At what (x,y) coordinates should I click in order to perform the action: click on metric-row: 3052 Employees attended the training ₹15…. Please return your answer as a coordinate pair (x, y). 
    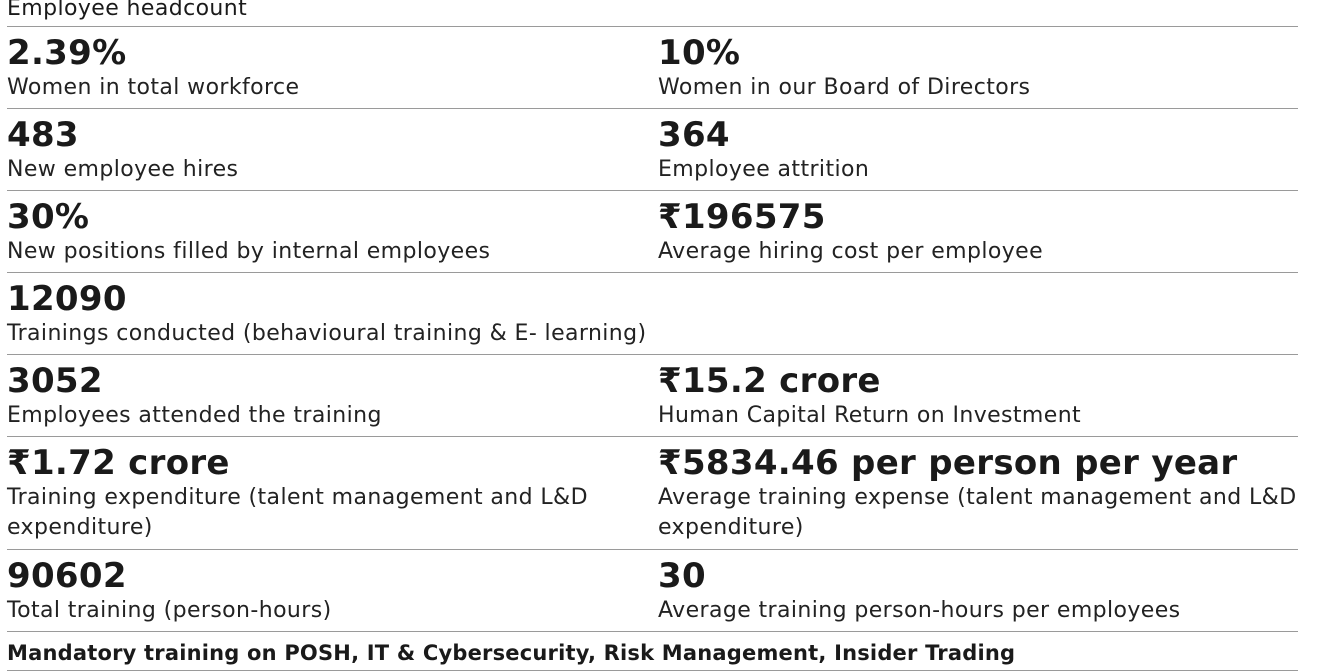
    Looking at the image, I should click on (652, 396).